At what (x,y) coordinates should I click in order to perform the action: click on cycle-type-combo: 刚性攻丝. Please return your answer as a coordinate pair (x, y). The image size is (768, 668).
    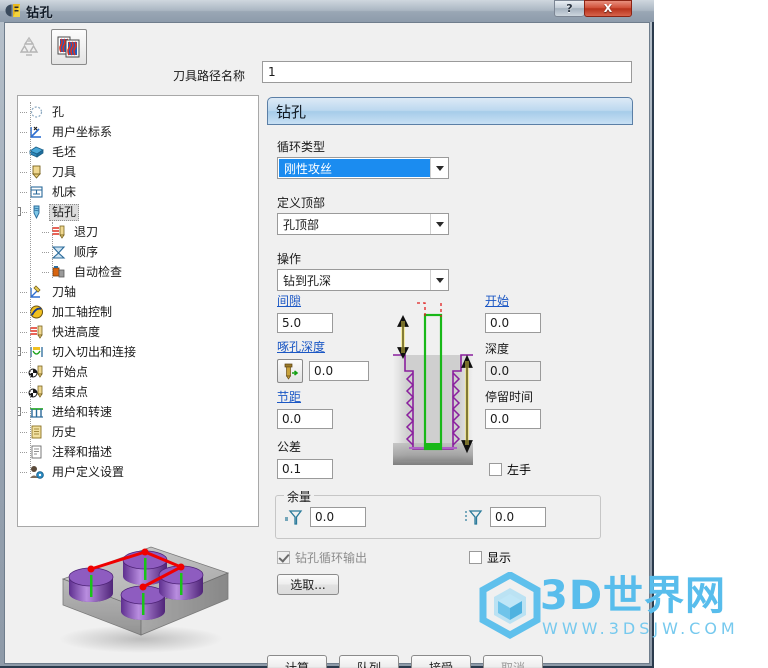
    Looking at the image, I should click on (363, 168).